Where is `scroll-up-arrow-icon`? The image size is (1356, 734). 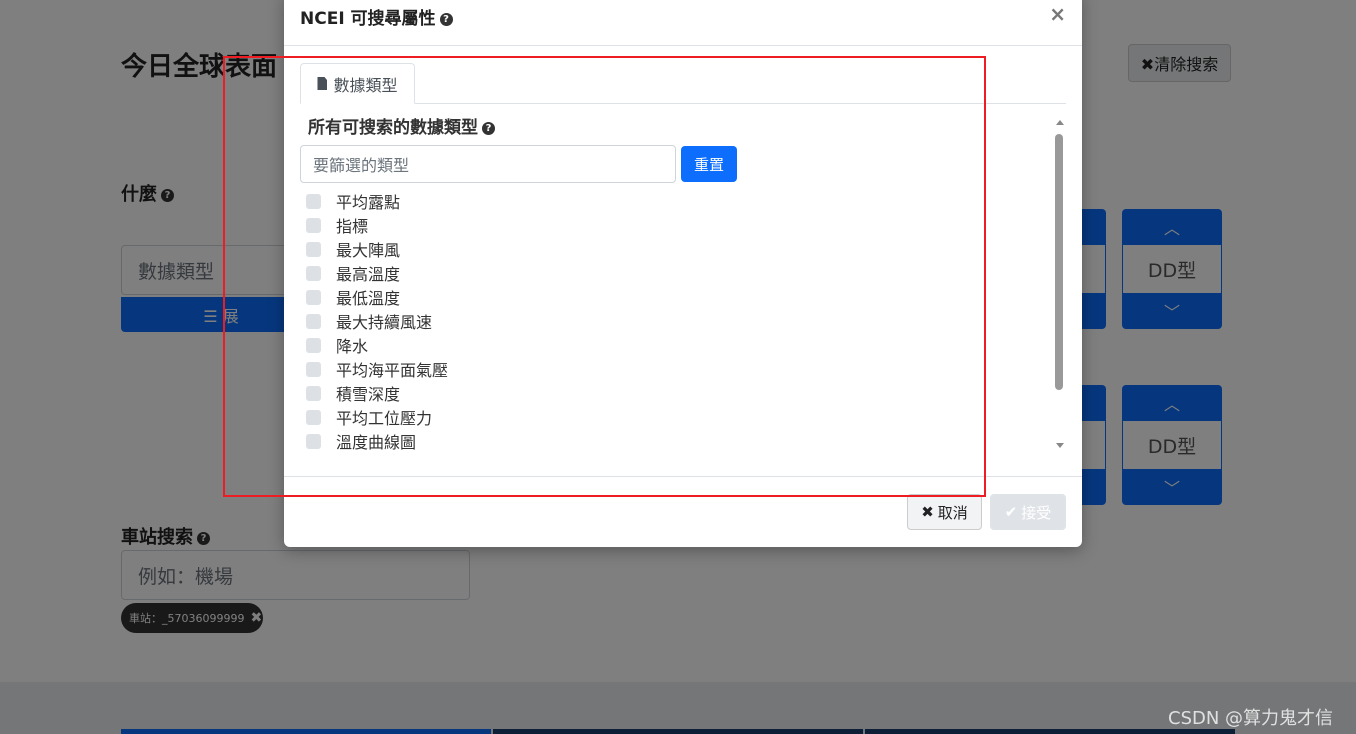
scroll-up-arrow-icon is located at coordinates (1060, 122).